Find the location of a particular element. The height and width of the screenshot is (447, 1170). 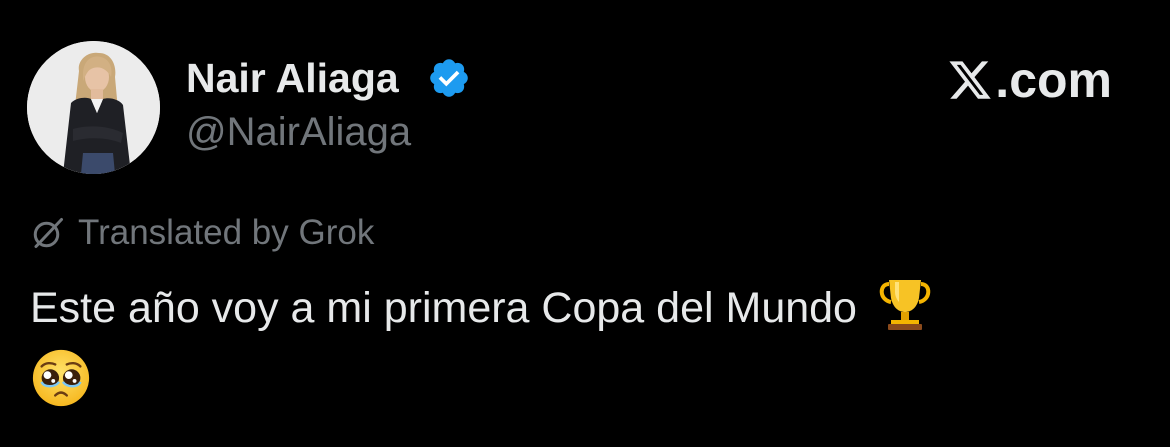

profile-photo is located at coordinates (93, 107).